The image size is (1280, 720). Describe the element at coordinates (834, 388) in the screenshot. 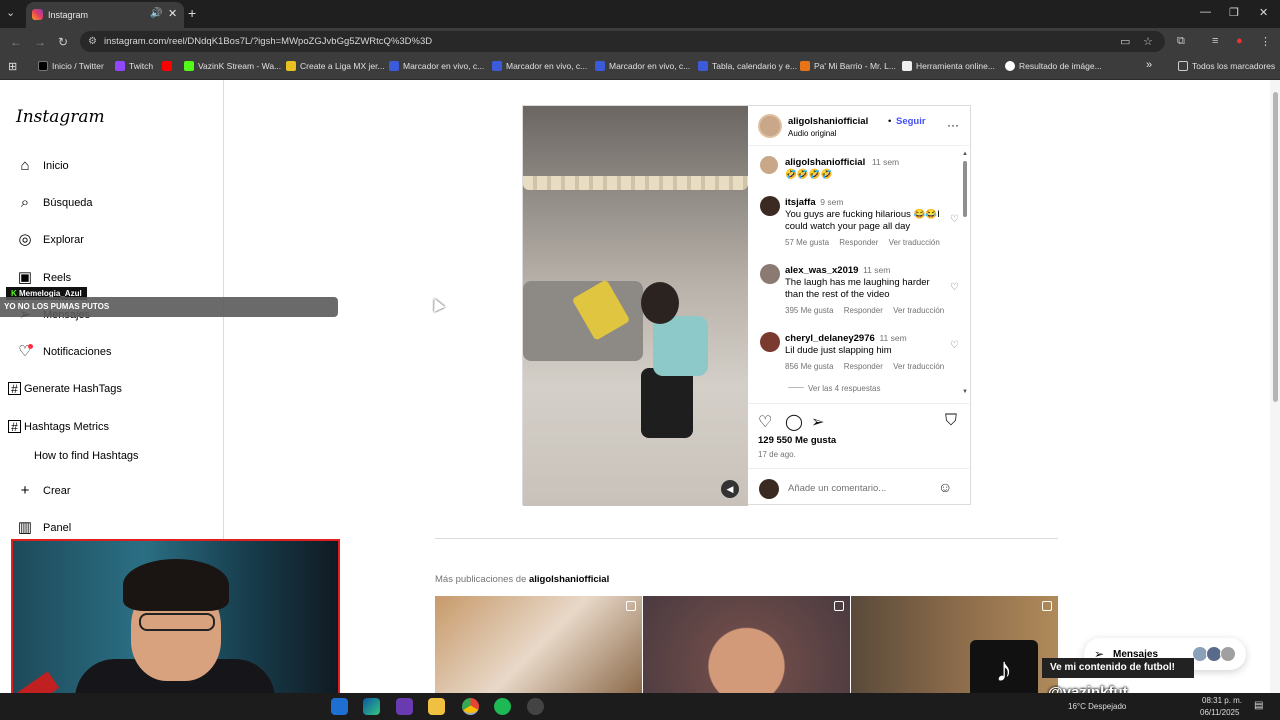

I see `view-replies: Ver las 4 respuestas` at that location.